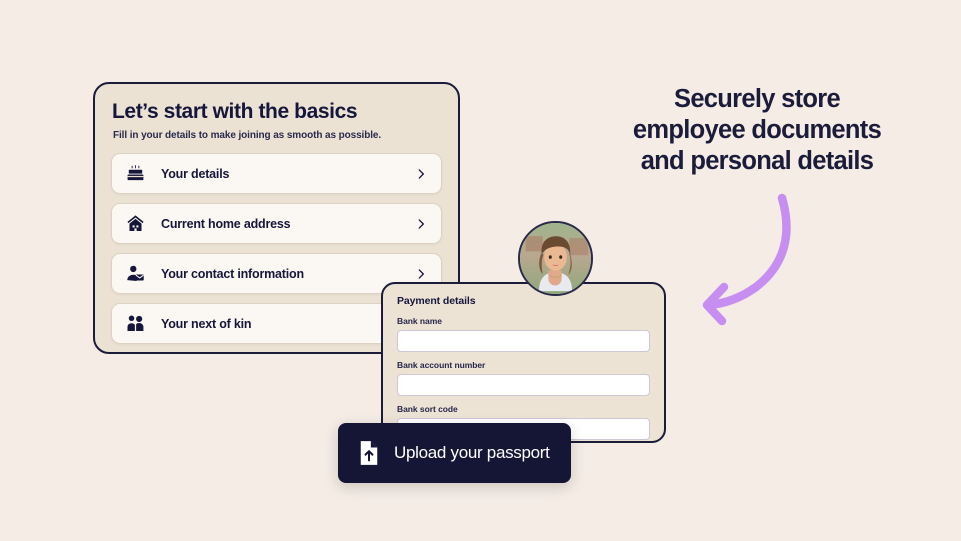  I want to click on page-title: Let’s start with the basics, so click(235, 111).